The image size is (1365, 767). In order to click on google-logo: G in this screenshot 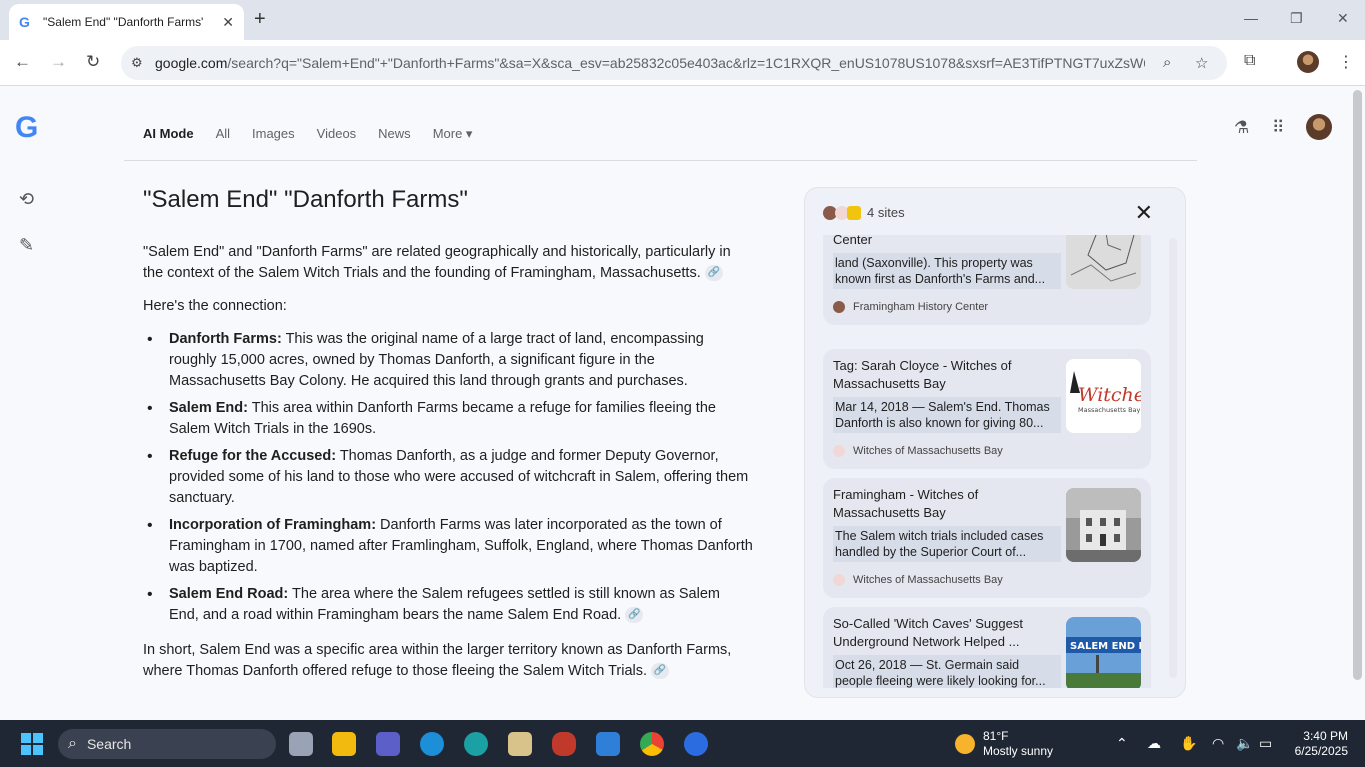, I will do `click(26, 128)`.